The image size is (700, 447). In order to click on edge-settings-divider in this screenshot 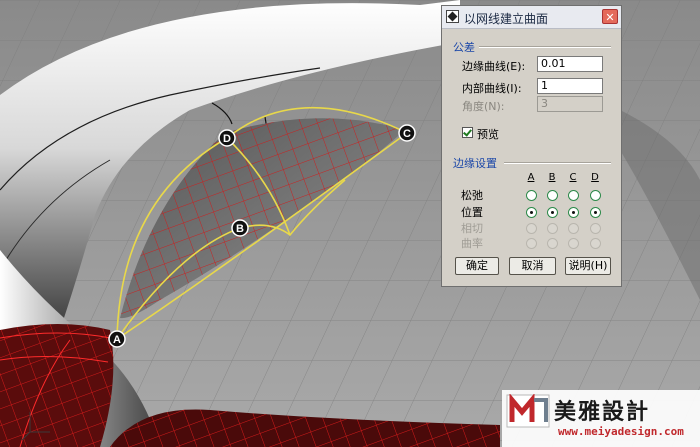, I will do `click(557, 163)`.